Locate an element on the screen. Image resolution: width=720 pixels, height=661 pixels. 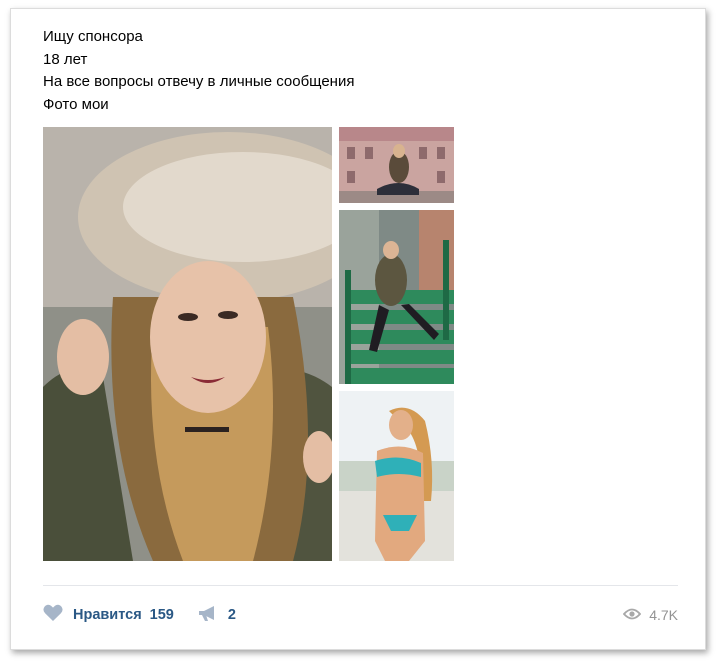
like-label: Нравится is located at coordinates (107, 615).